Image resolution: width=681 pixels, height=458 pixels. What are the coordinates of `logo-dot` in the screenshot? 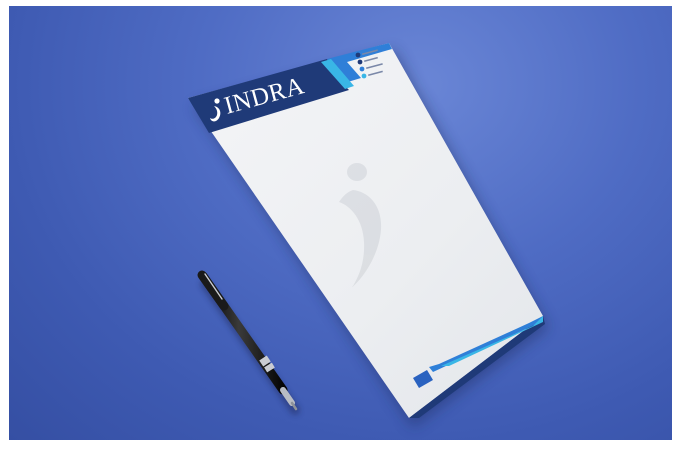 It's located at (217, 101).